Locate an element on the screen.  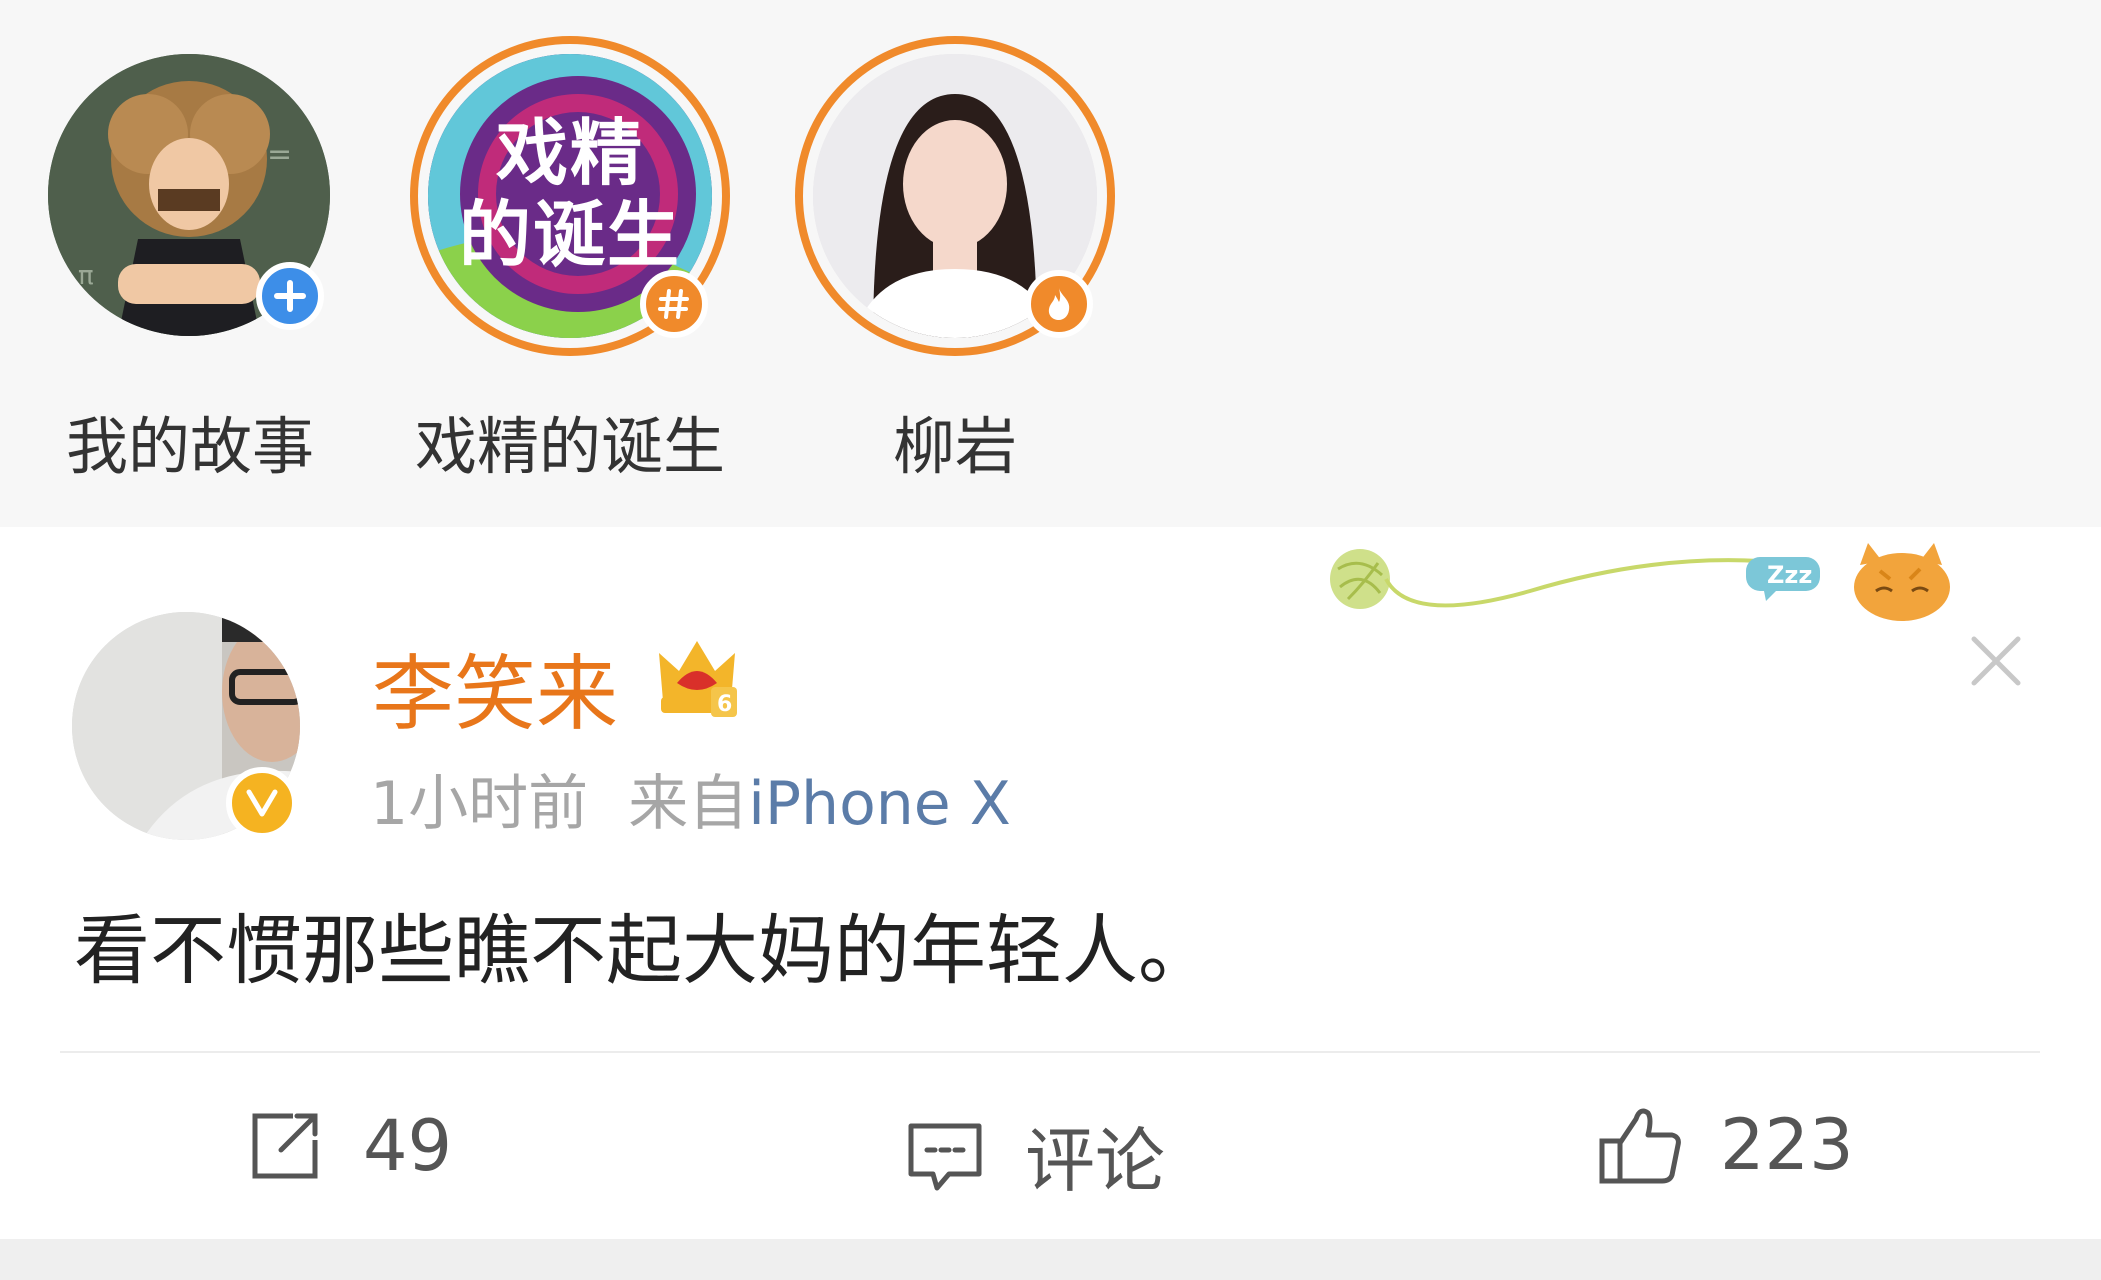
post-content: 看不惯那些瞧不起大妈的年轻人。 is located at coordinates (644, 950).